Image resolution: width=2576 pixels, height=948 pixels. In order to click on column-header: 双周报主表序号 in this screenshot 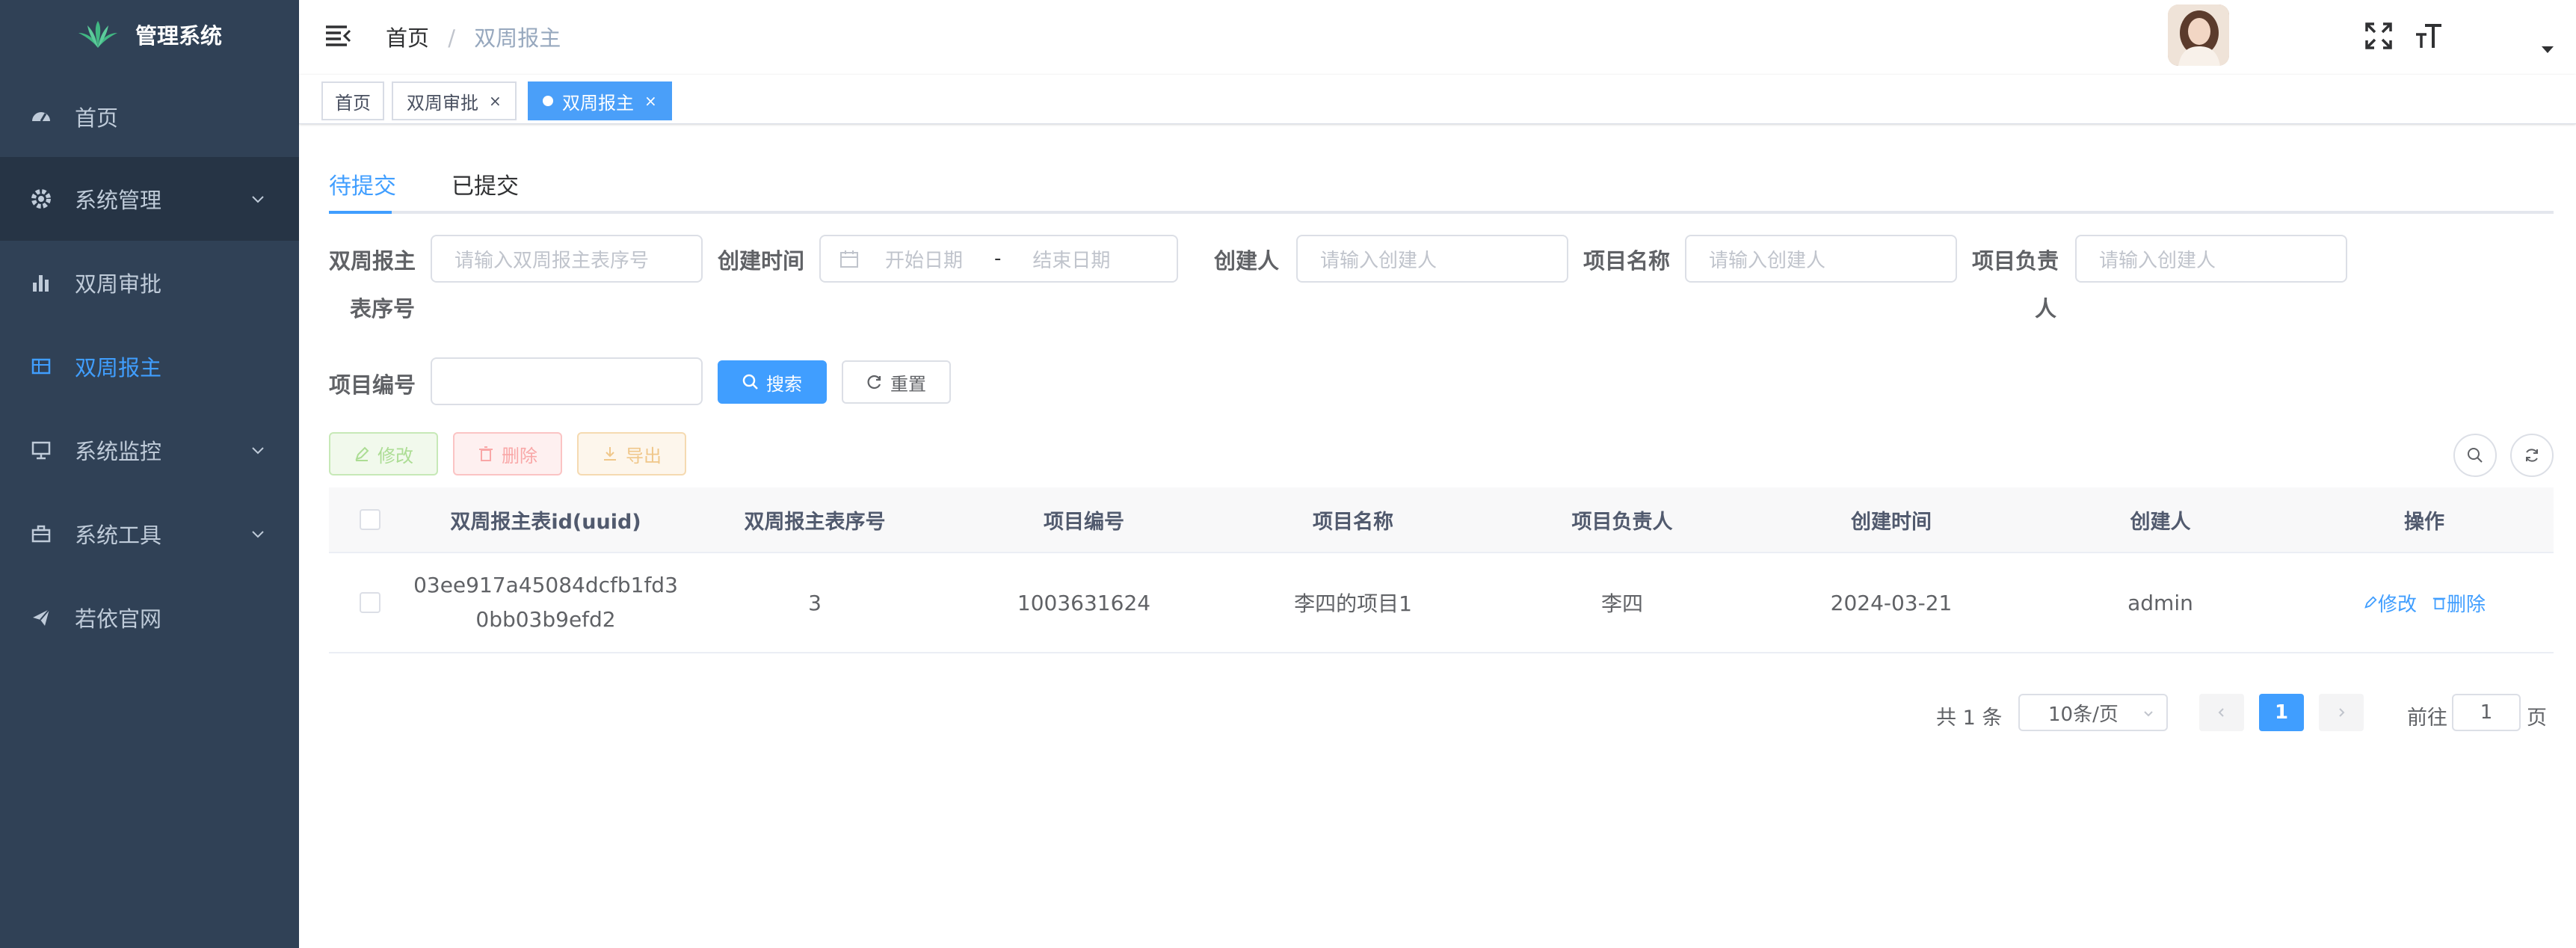, I will do `click(815, 522)`.